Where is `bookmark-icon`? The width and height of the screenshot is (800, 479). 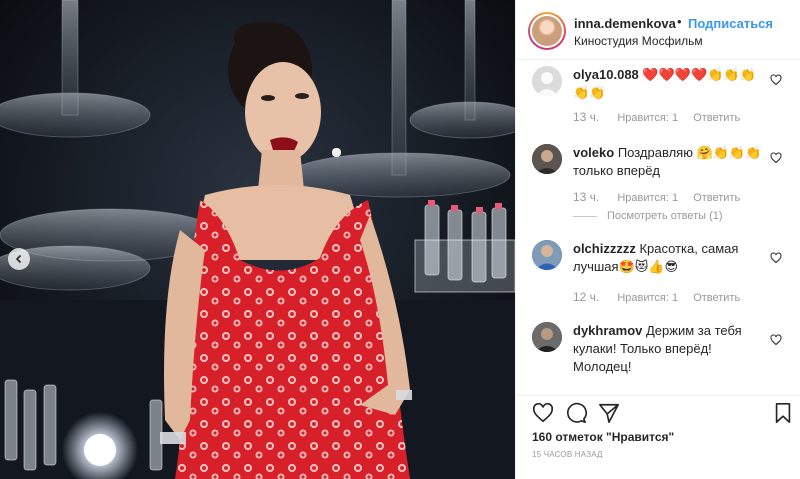 bookmark-icon is located at coordinates (783, 413).